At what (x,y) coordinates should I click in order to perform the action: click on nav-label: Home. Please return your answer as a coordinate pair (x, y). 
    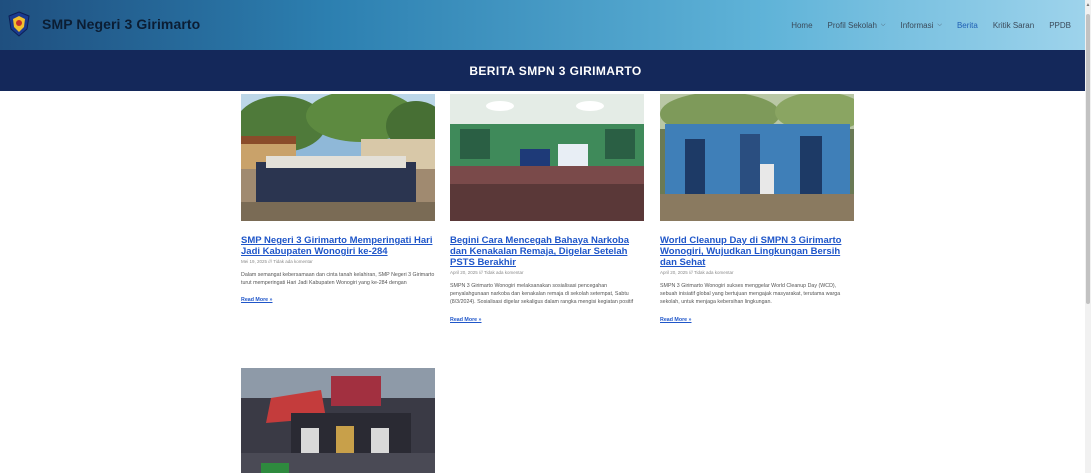
    Looking at the image, I should click on (802, 25).